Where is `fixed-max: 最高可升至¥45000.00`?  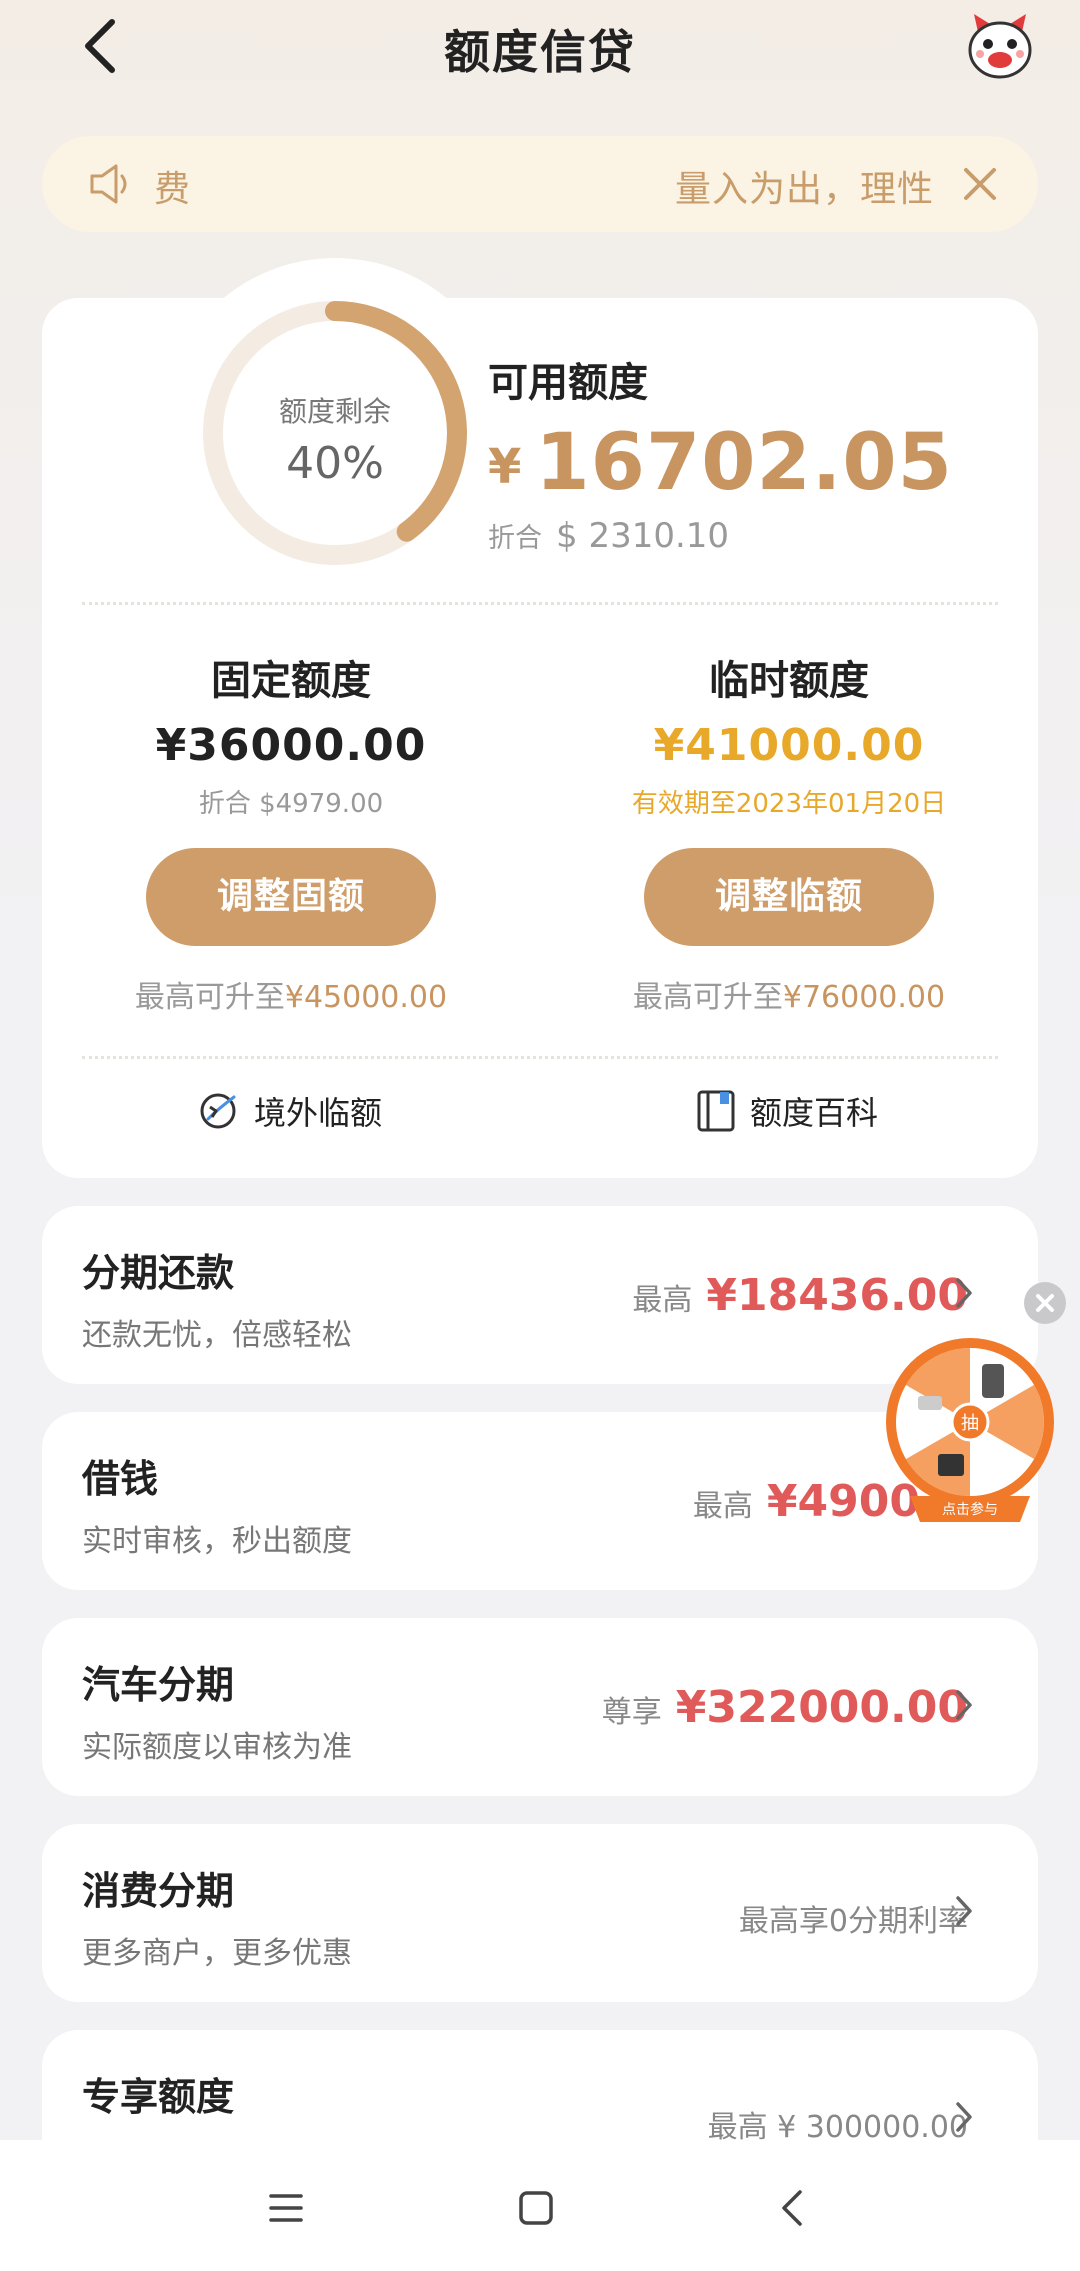 fixed-max: 最高可升至¥45000.00 is located at coordinates (291, 994).